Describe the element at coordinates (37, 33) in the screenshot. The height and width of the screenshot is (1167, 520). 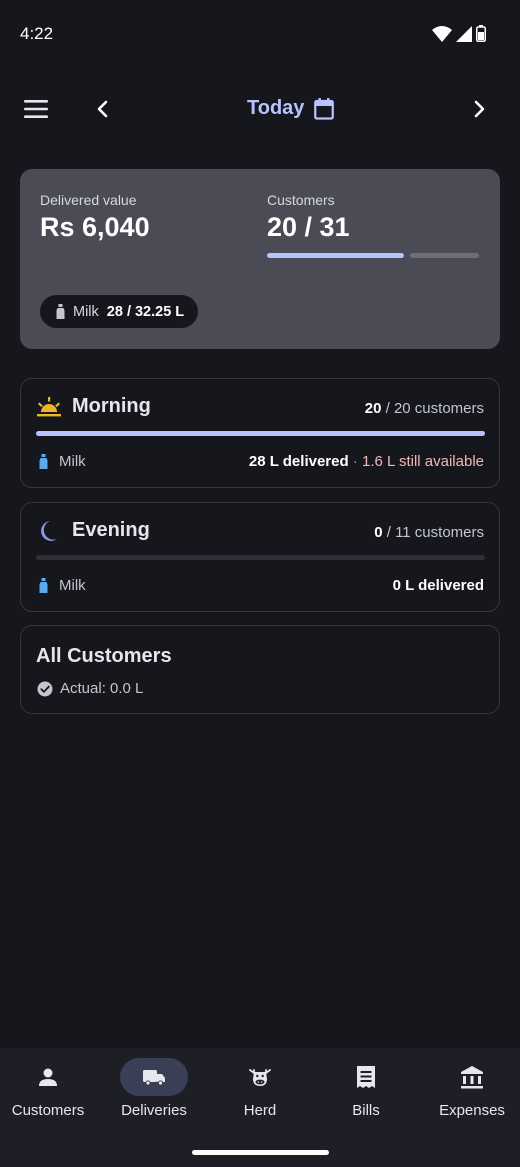
I see `status-time: 4:22` at that location.